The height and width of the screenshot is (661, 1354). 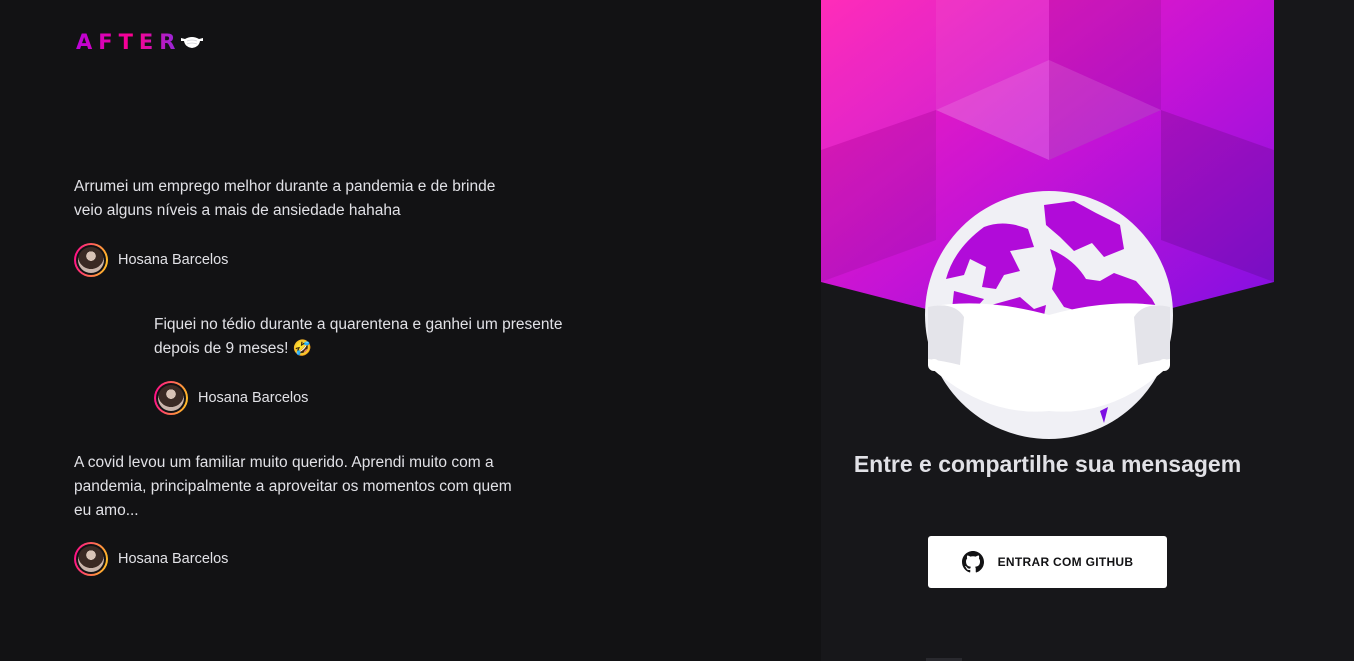 What do you see at coordinates (1065, 562) in the screenshot?
I see `github-login-label: ENTRAR COM GITHUB` at bounding box center [1065, 562].